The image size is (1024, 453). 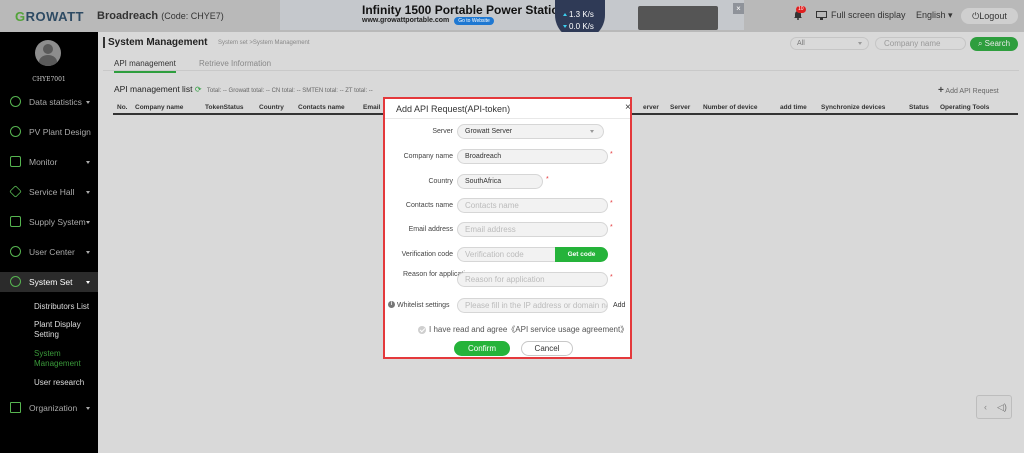 What do you see at coordinates (482, 348) in the screenshot?
I see `confirm-button: Confirm` at bounding box center [482, 348].